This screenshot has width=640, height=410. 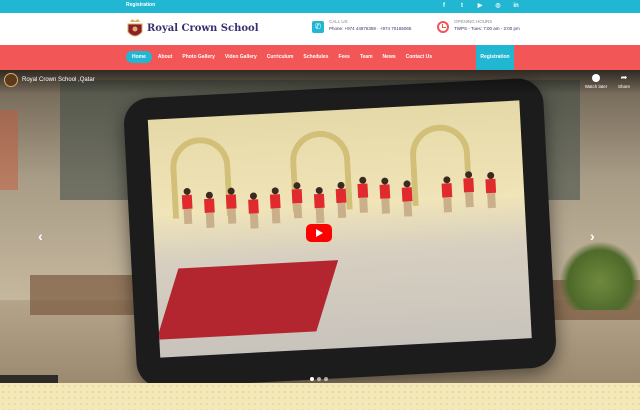 What do you see at coordinates (203, 28) in the screenshot?
I see `brand-name: Royal Crown School` at bounding box center [203, 28].